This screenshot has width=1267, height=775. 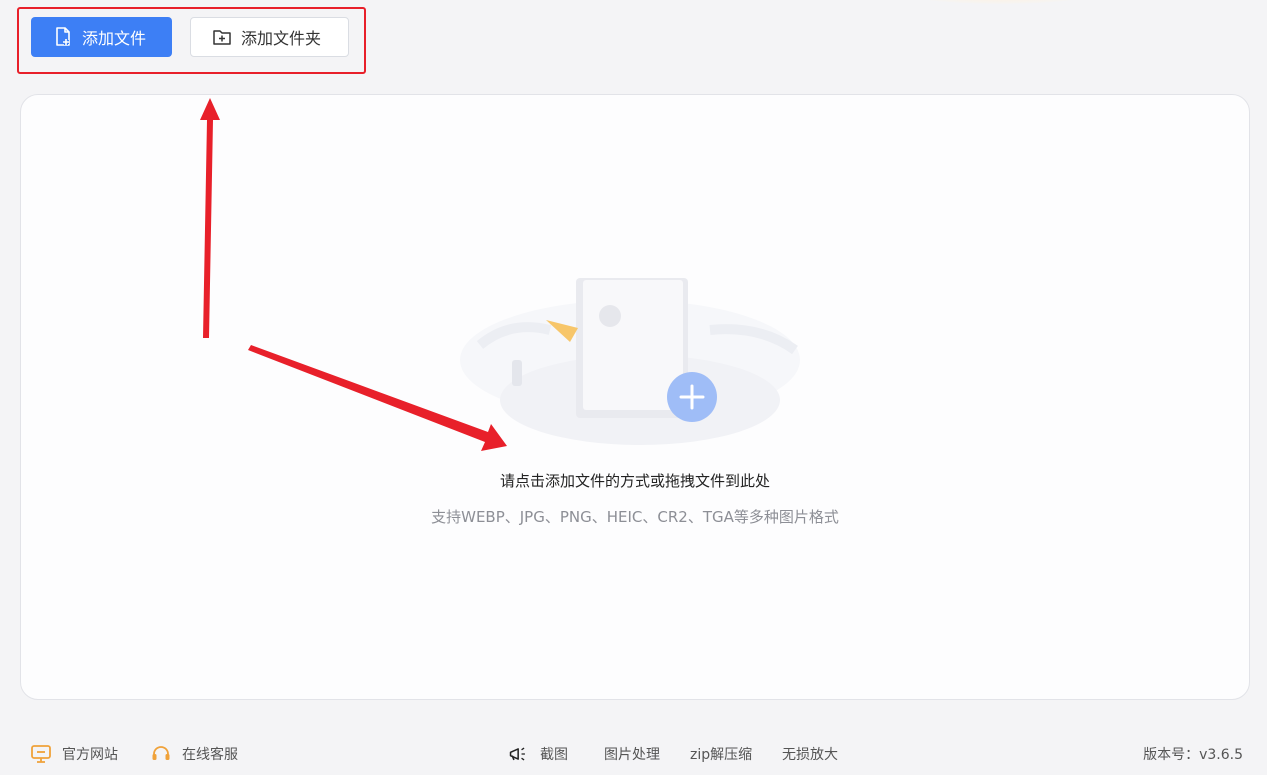 I want to click on lossless-zoom-link: 无损放大, so click(x=810, y=754).